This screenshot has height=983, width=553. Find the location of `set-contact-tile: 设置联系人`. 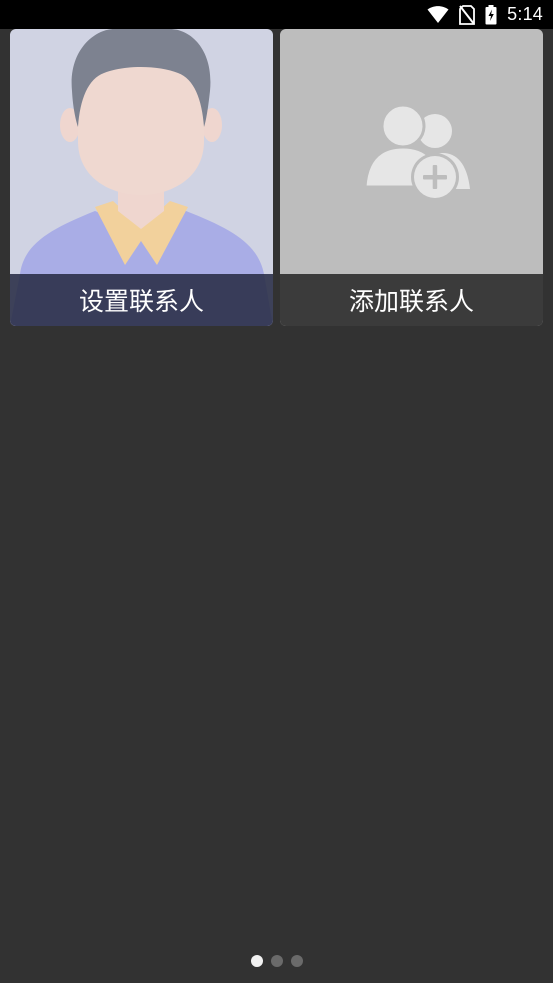

set-contact-tile: 设置联系人 is located at coordinates (141, 177).